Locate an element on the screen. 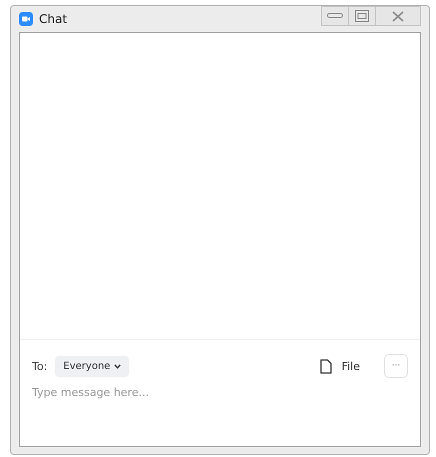 The height and width of the screenshot is (457, 436). close-button is located at coordinates (398, 16).